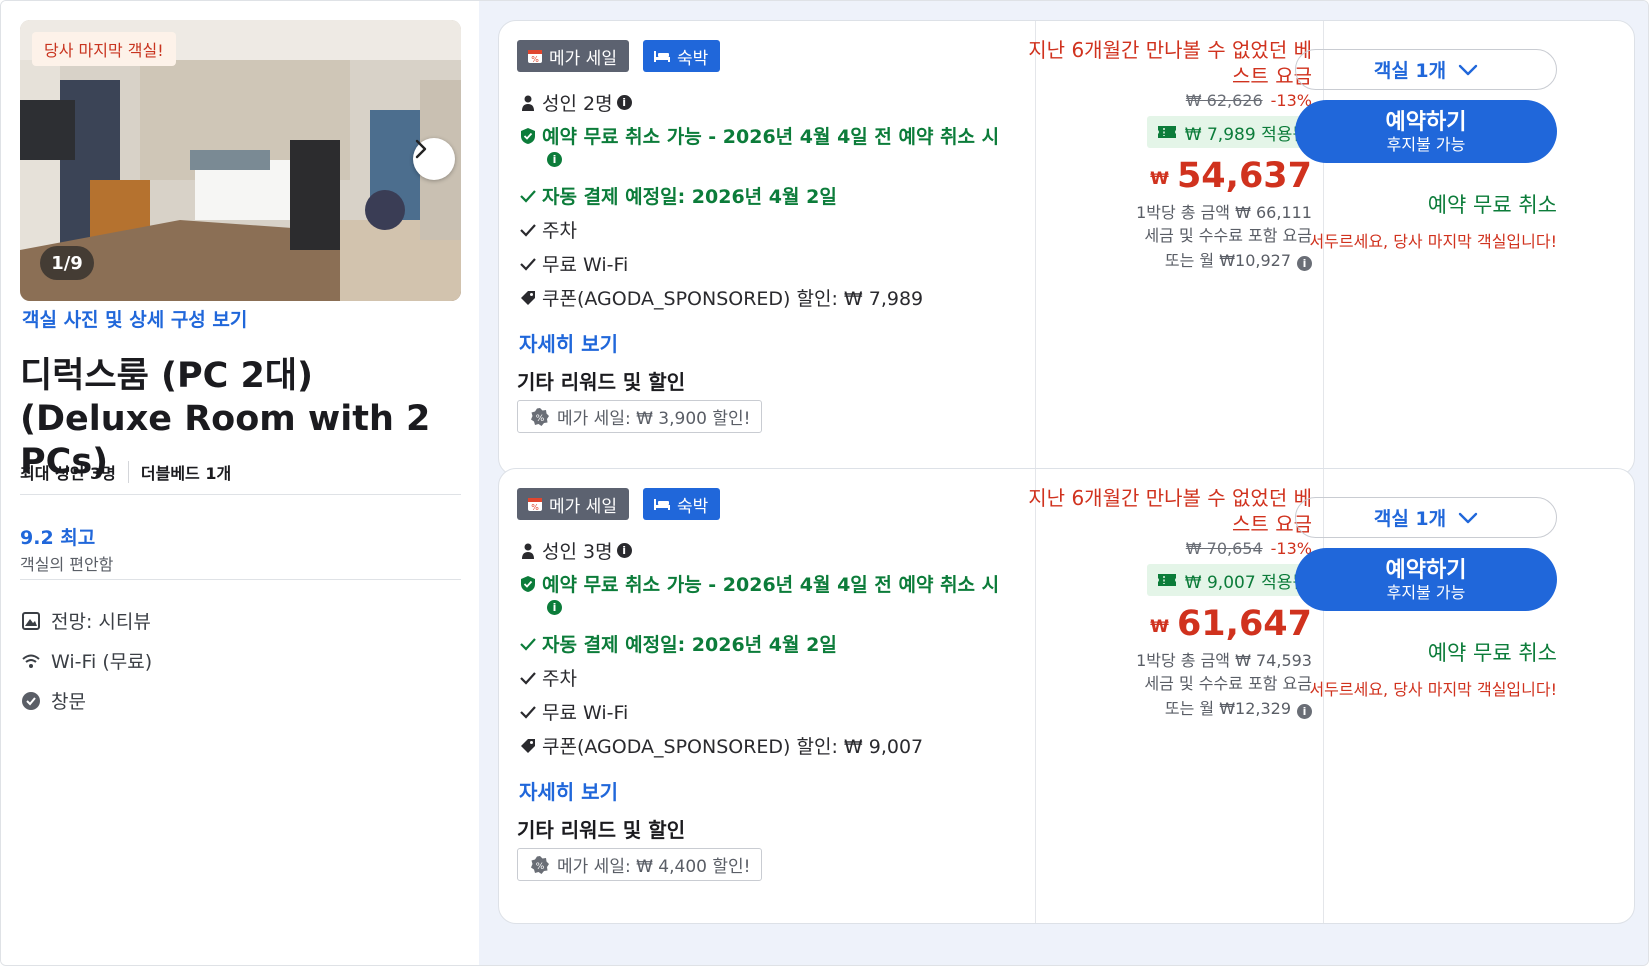  I want to click on final-price-value: 61,647, so click(1244, 624).